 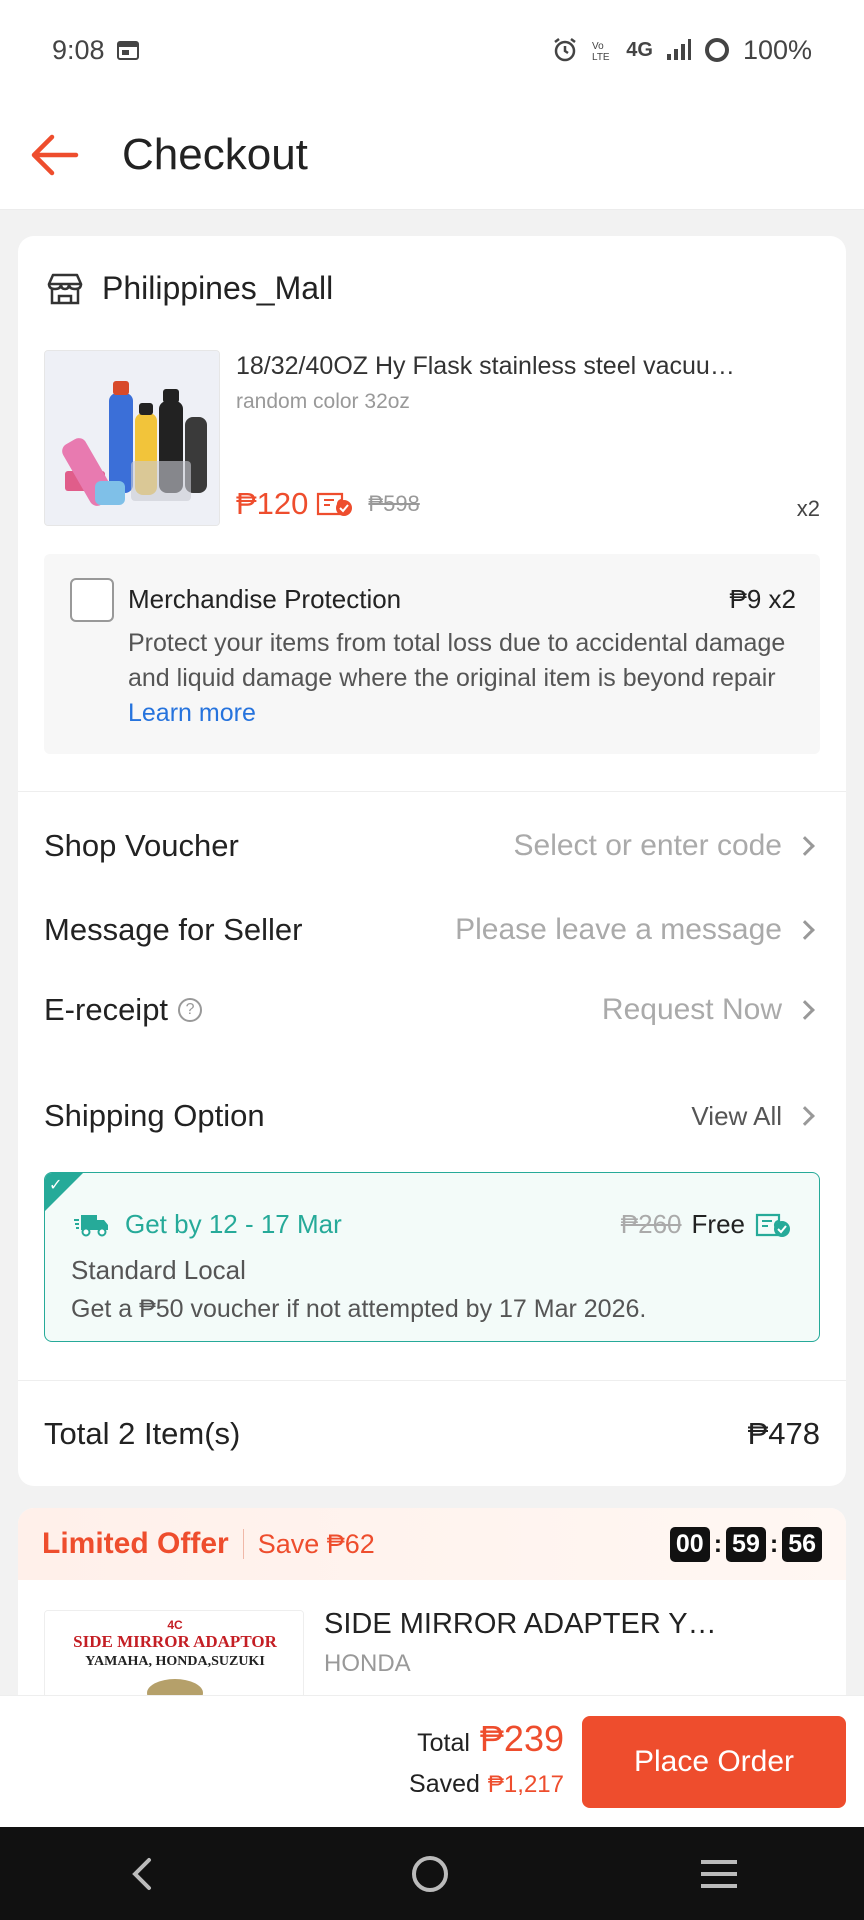 I want to click on shipping-voucher-icon, so click(x=772, y=1225).